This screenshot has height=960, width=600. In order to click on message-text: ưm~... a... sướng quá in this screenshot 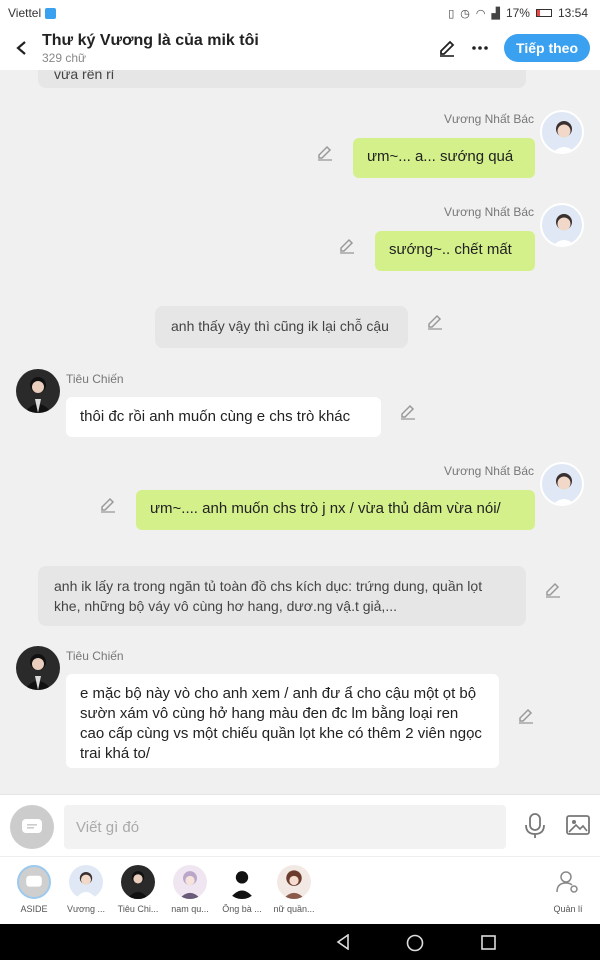, I will do `click(440, 156)`.